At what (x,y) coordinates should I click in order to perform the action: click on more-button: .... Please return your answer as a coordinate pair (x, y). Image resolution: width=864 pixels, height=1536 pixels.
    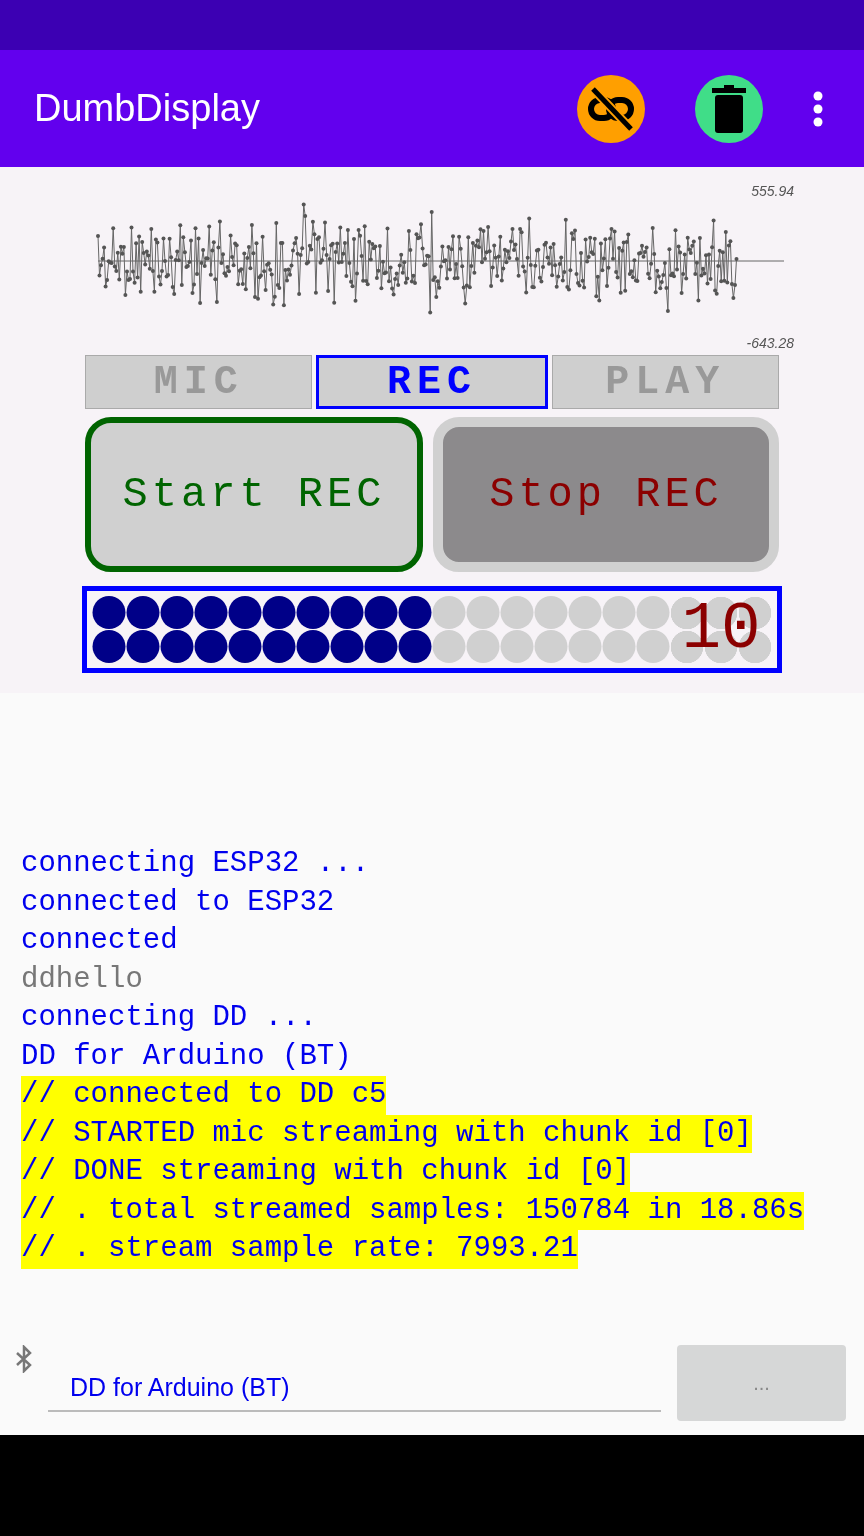
    Looking at the image, I should click on (761, 1383).